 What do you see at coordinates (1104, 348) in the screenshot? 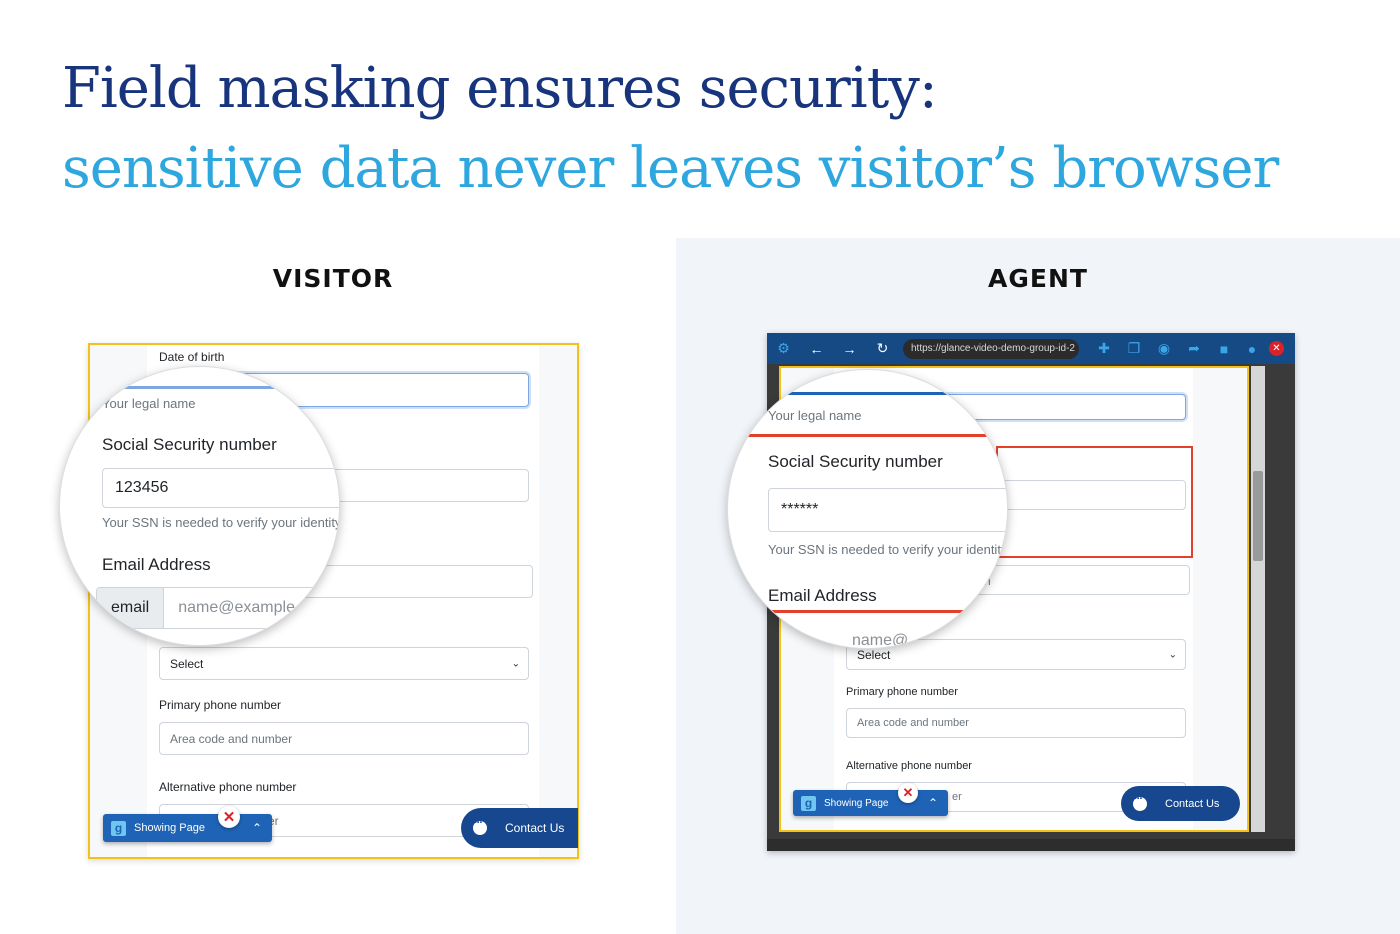
I see `add-user-icon: ✚` at bounding box center [1104, 348].